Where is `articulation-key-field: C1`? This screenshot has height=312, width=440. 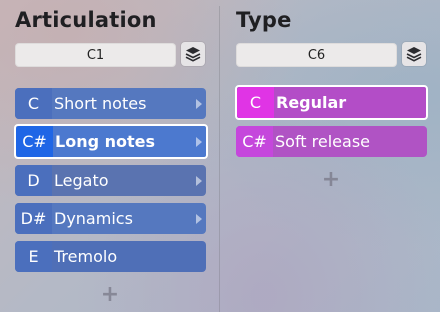
articulation-key-field: C1 is located at coordinates (95, 55).